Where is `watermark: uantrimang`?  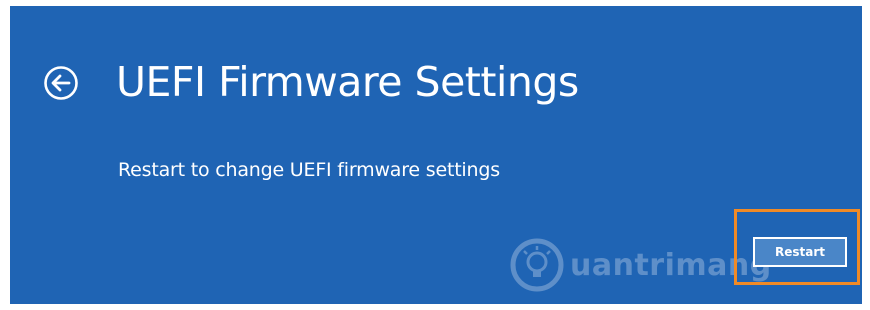 watermark: uantrimang is located at coordinates (641, 265).